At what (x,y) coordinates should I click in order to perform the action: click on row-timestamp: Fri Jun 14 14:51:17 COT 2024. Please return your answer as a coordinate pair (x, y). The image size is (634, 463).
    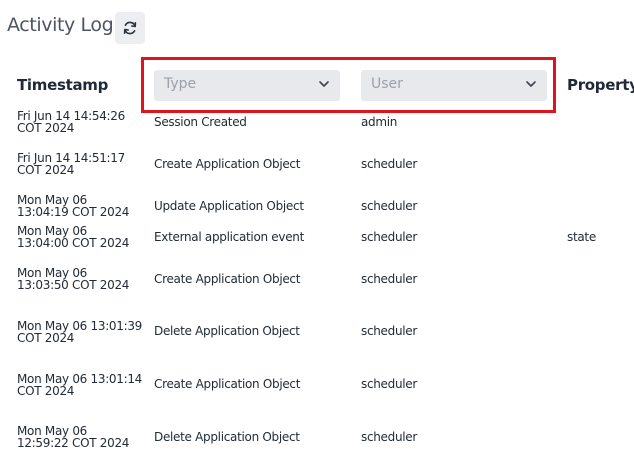
    Looking at the image, I should click on (71, 164).